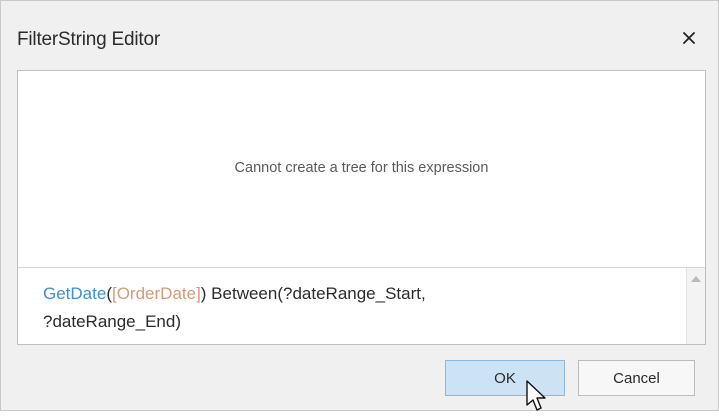  What do you see at coordinates (695, 306) in the screenshot?
I see `vertical-scrollbar` at bounding box center [695, 306].